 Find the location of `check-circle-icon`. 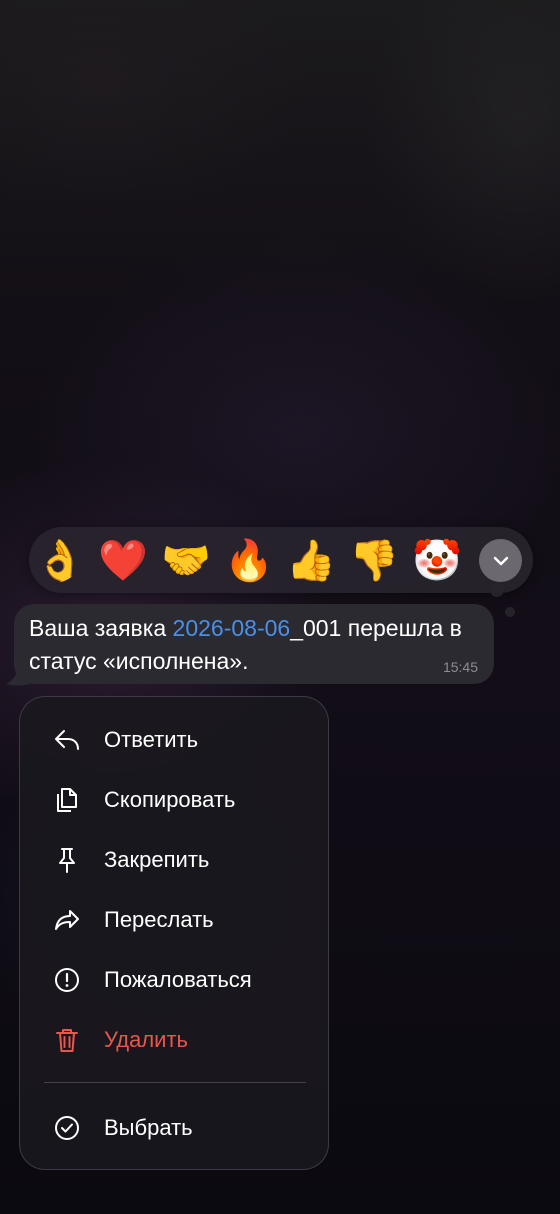

check-circle-icon is located at coordinates (67, 1128).